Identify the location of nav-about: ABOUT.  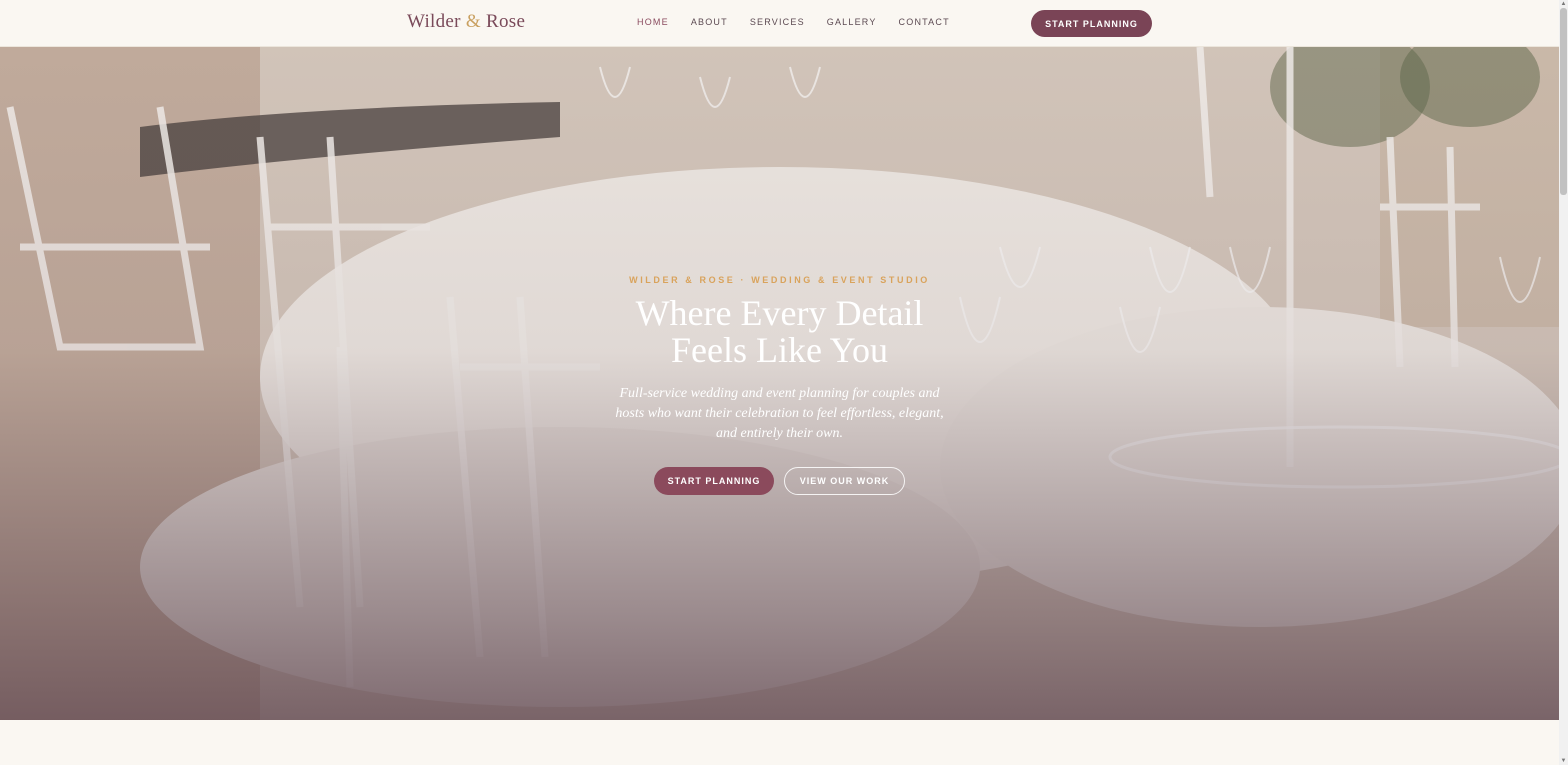
(709, 22).